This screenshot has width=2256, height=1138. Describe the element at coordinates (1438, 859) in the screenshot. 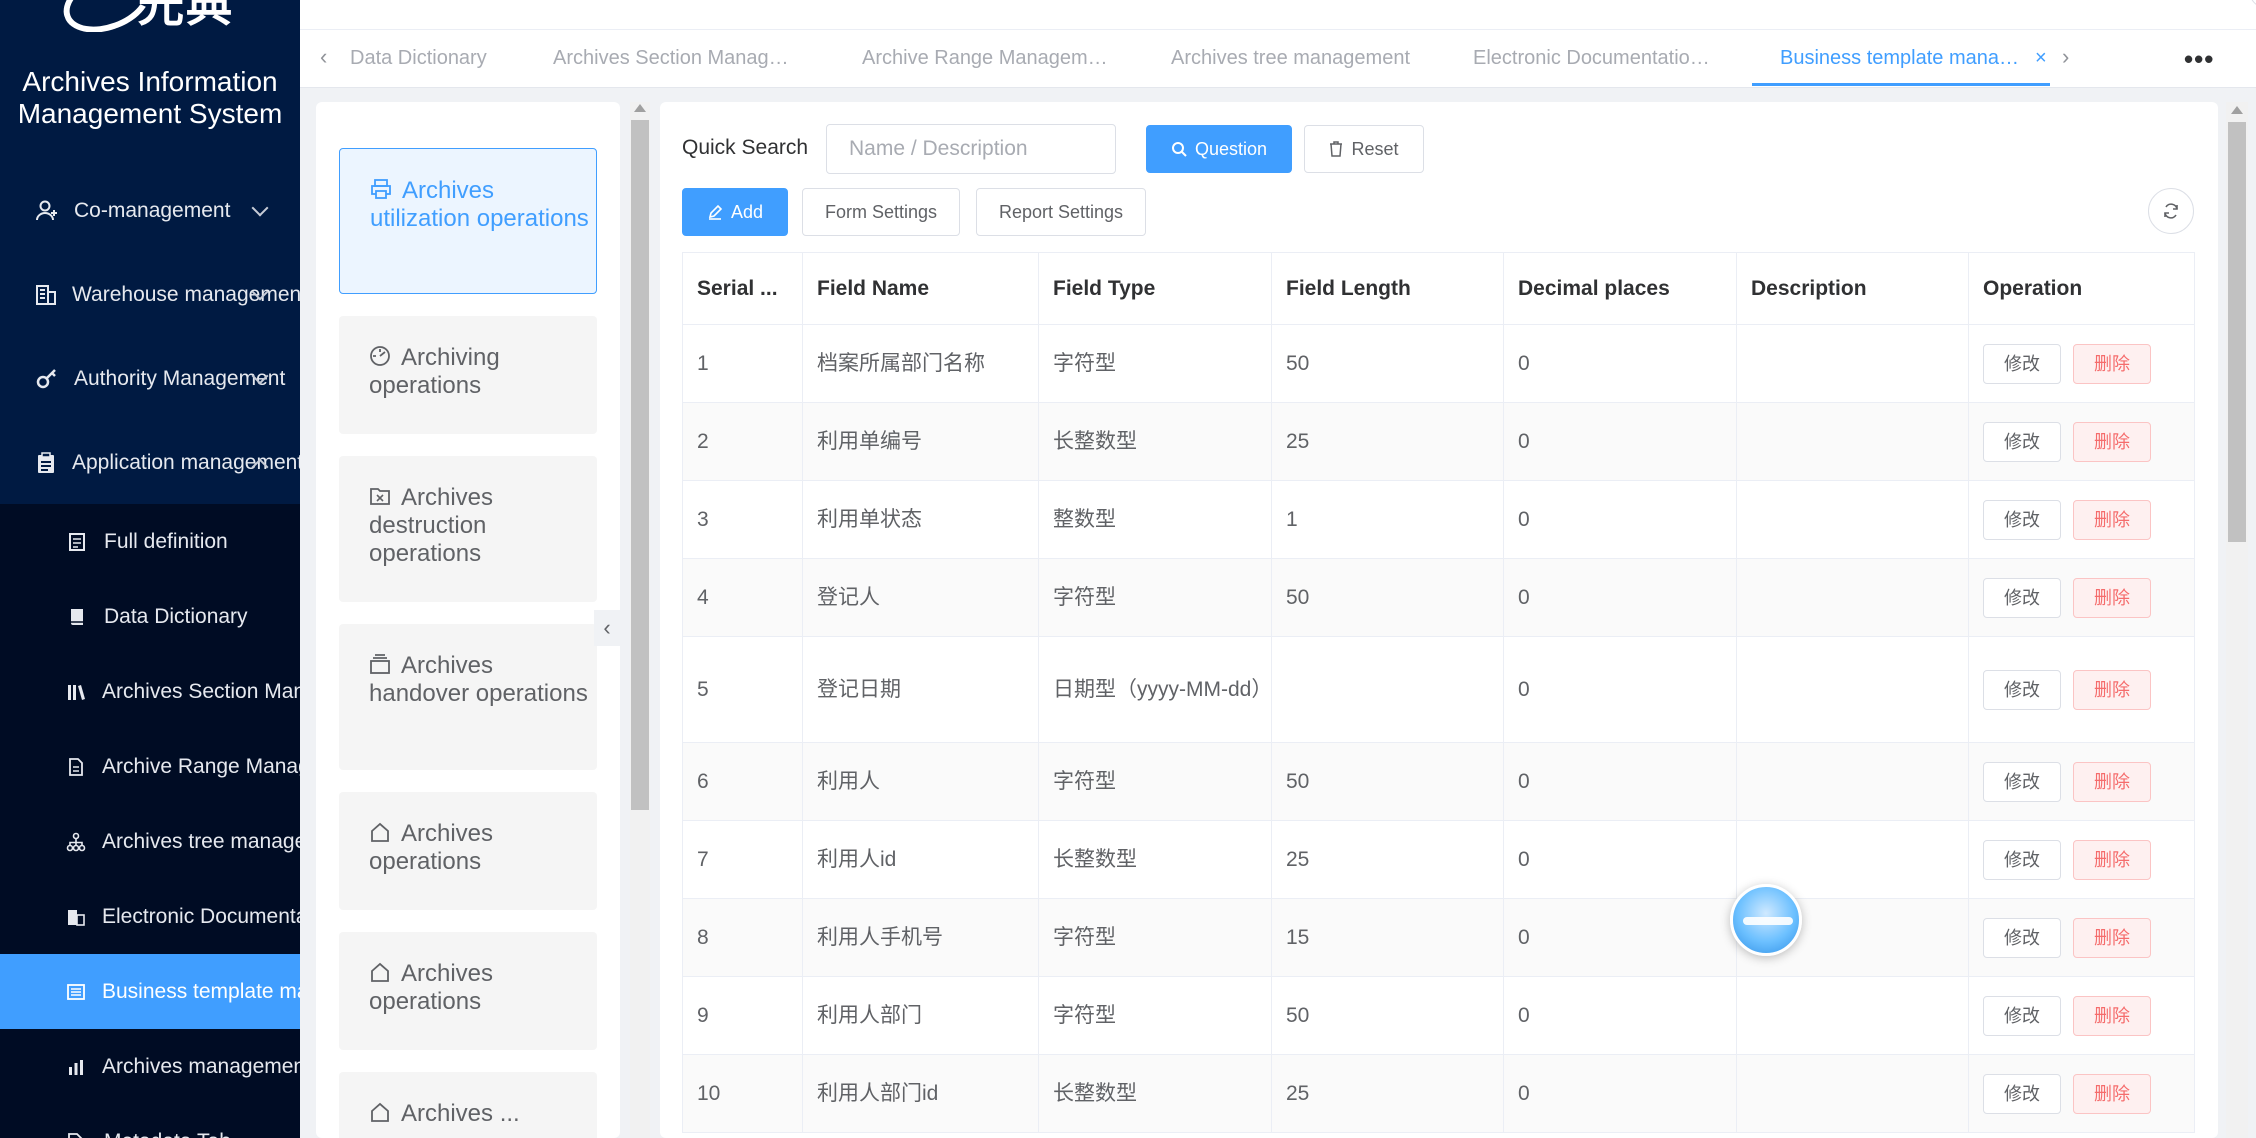

I see `table-row: 7 利用人id 长整数型 25 0 修改 删除` at that location.